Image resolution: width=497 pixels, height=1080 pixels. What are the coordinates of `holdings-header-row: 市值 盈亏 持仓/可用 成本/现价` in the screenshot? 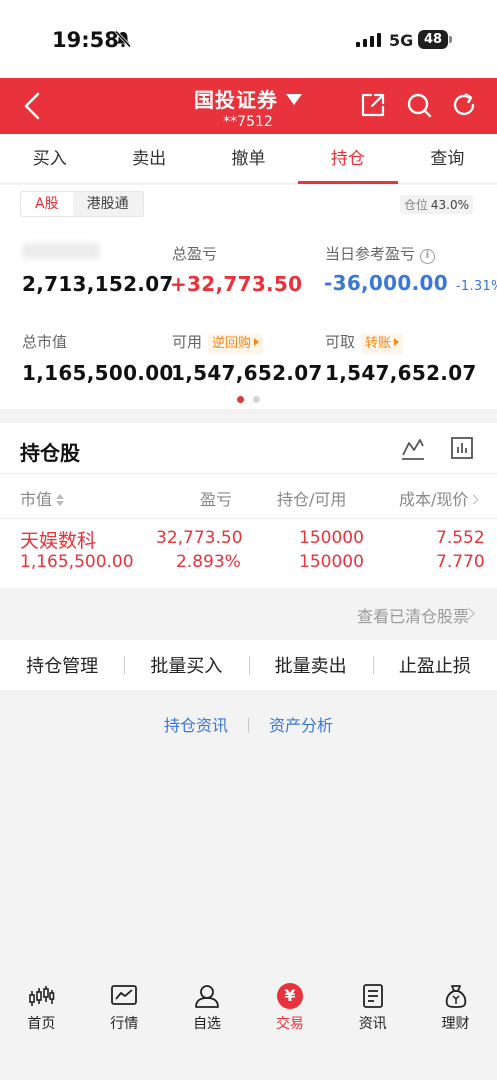 It's located at (248, 496).